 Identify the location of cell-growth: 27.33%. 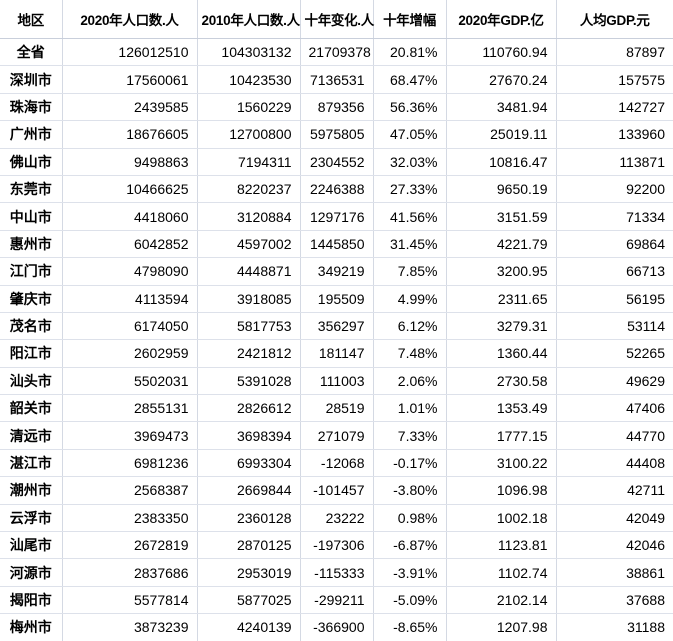
(410, 189).